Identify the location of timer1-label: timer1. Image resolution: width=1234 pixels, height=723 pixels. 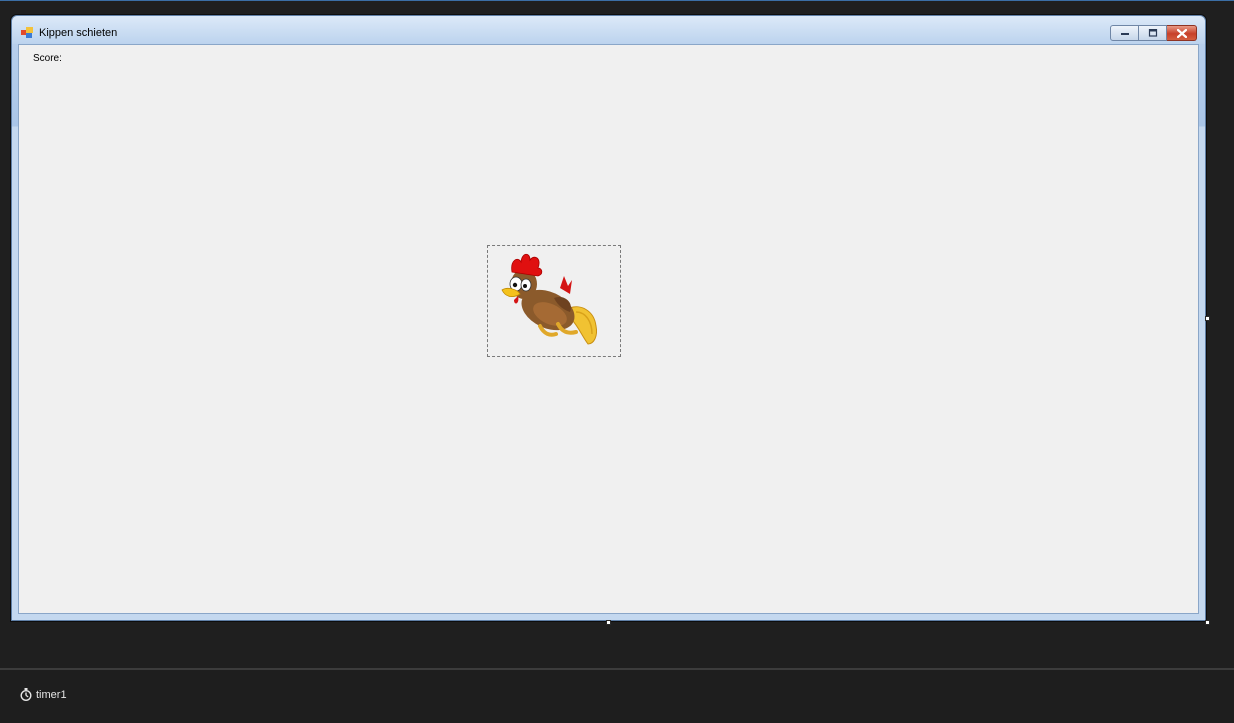
(51, 694).